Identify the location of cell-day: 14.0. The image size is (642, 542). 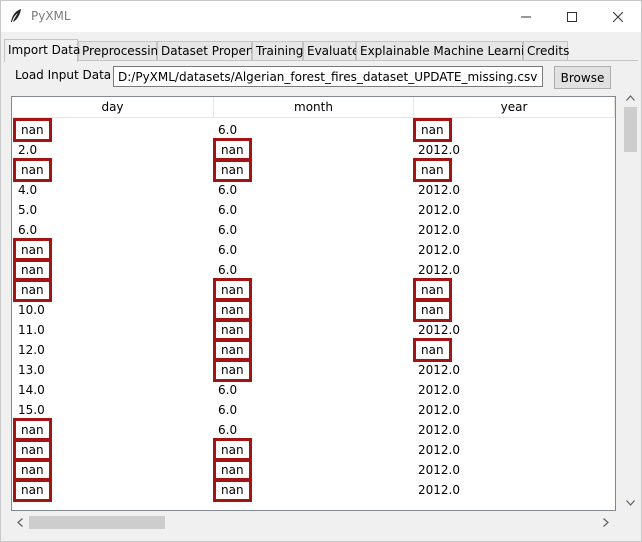
(31, 390).